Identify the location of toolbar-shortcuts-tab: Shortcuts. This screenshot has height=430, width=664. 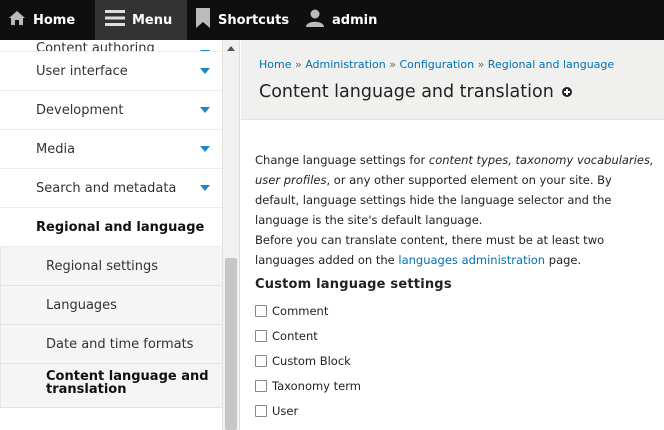
(242, 20).